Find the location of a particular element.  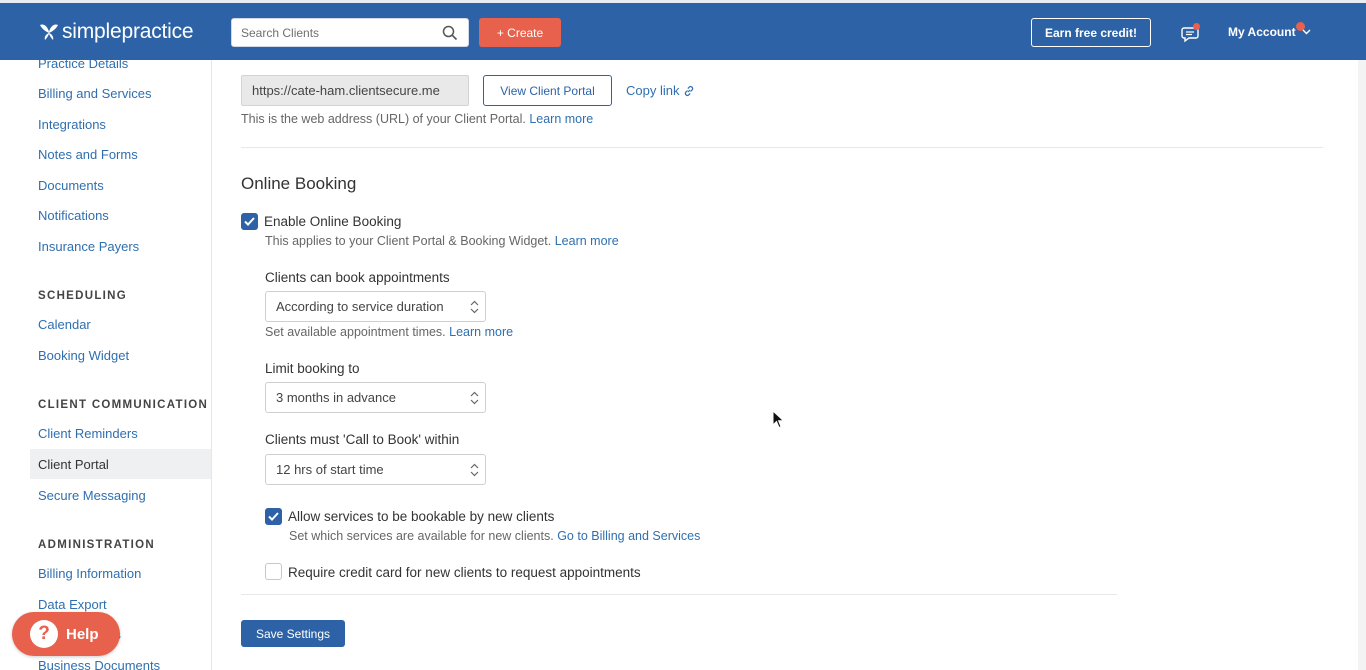

enable-online-booking-checkbox is located at coordinates (249, 221).